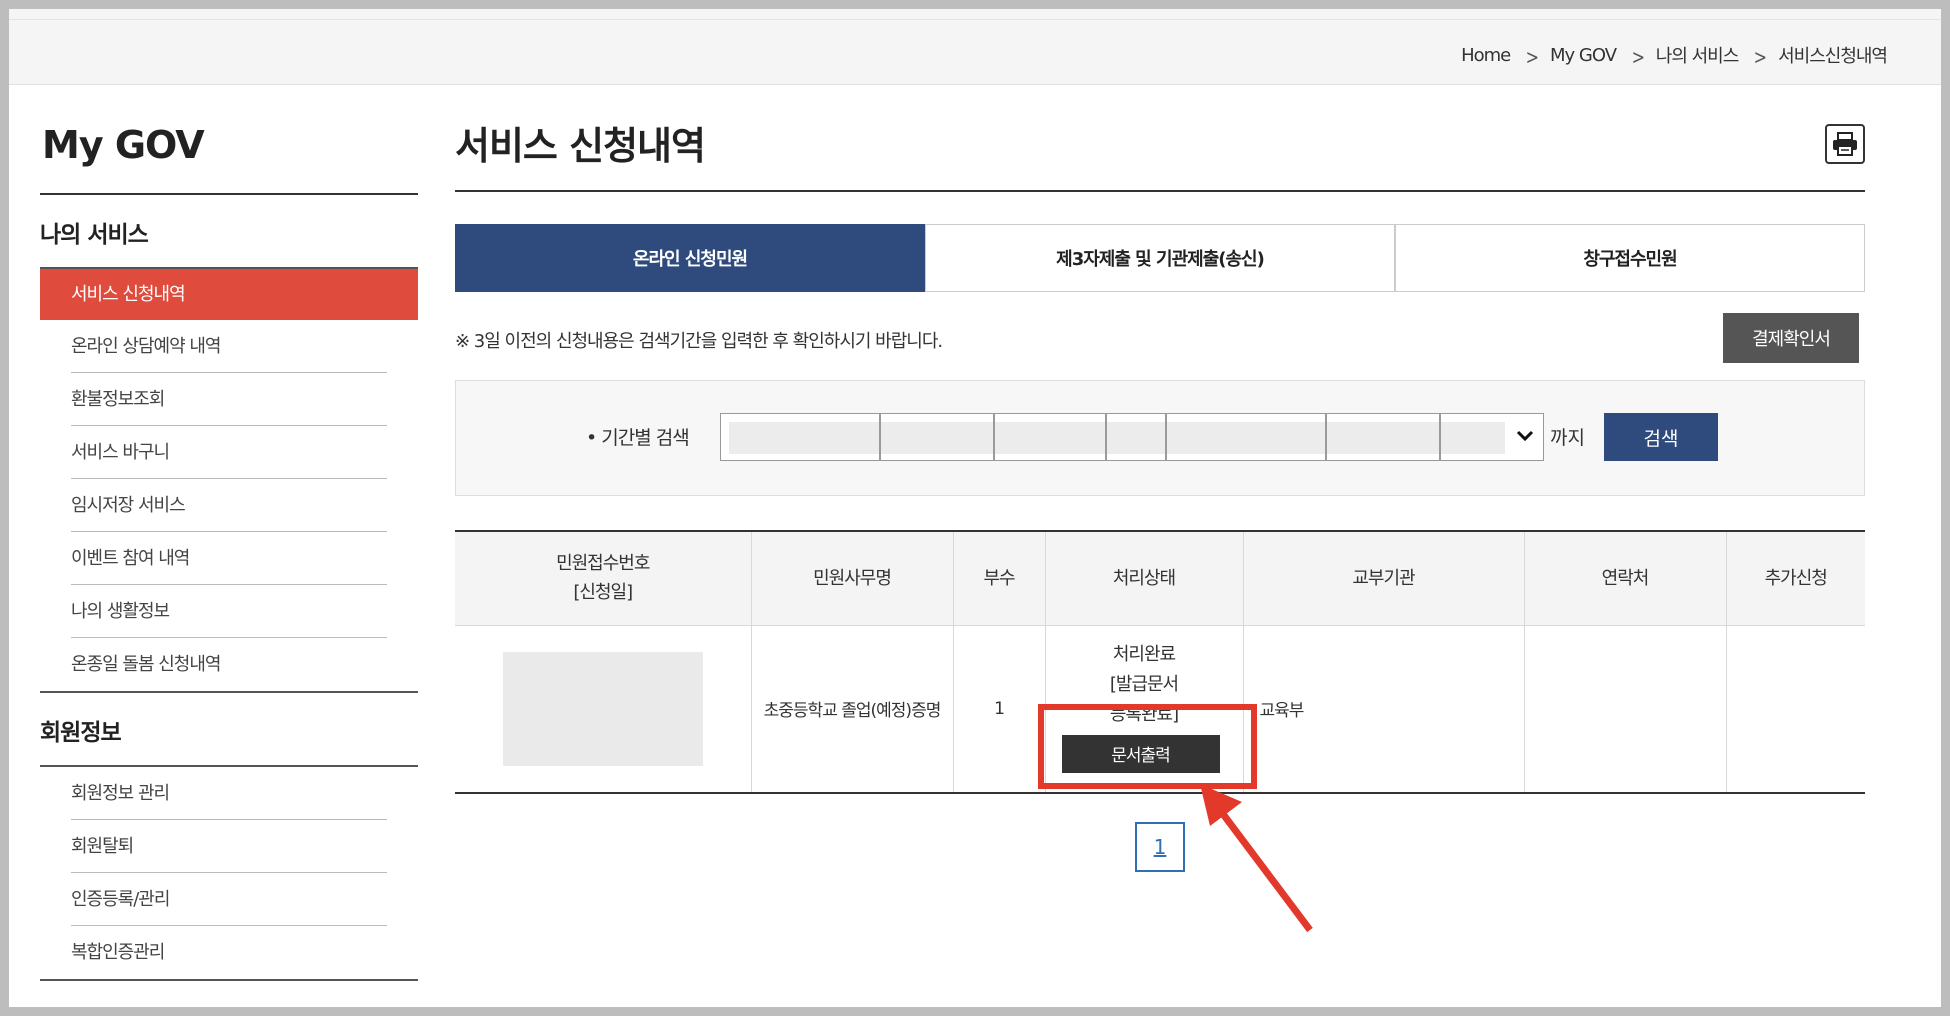  Describe the element at coordinates (851, 578) in the screenshot. I see `col-header-service-name: 민원사무명` at that location.